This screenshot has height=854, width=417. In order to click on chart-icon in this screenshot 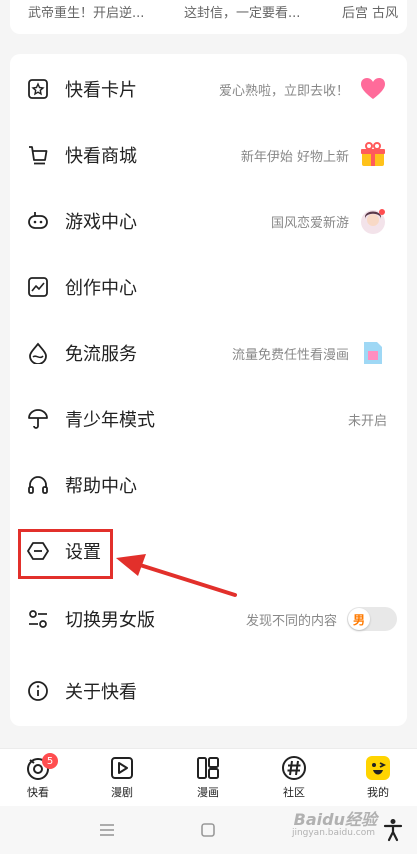, I will do `click(38, 287)`.